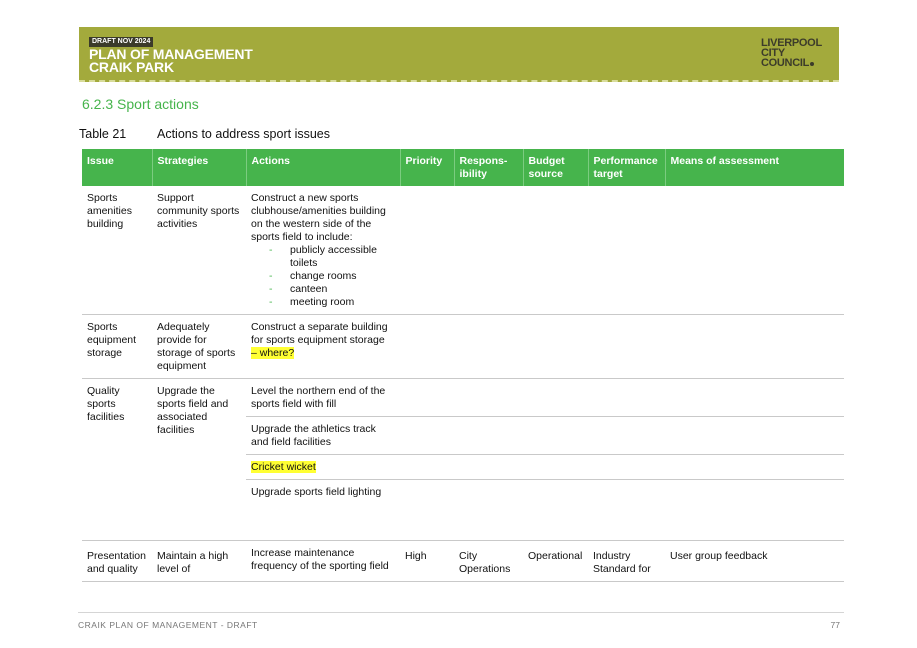 The width and height of the screenshot is (917, 648). I want to click on col-means-of-assessment: Means of assessment, so click(754, 167).